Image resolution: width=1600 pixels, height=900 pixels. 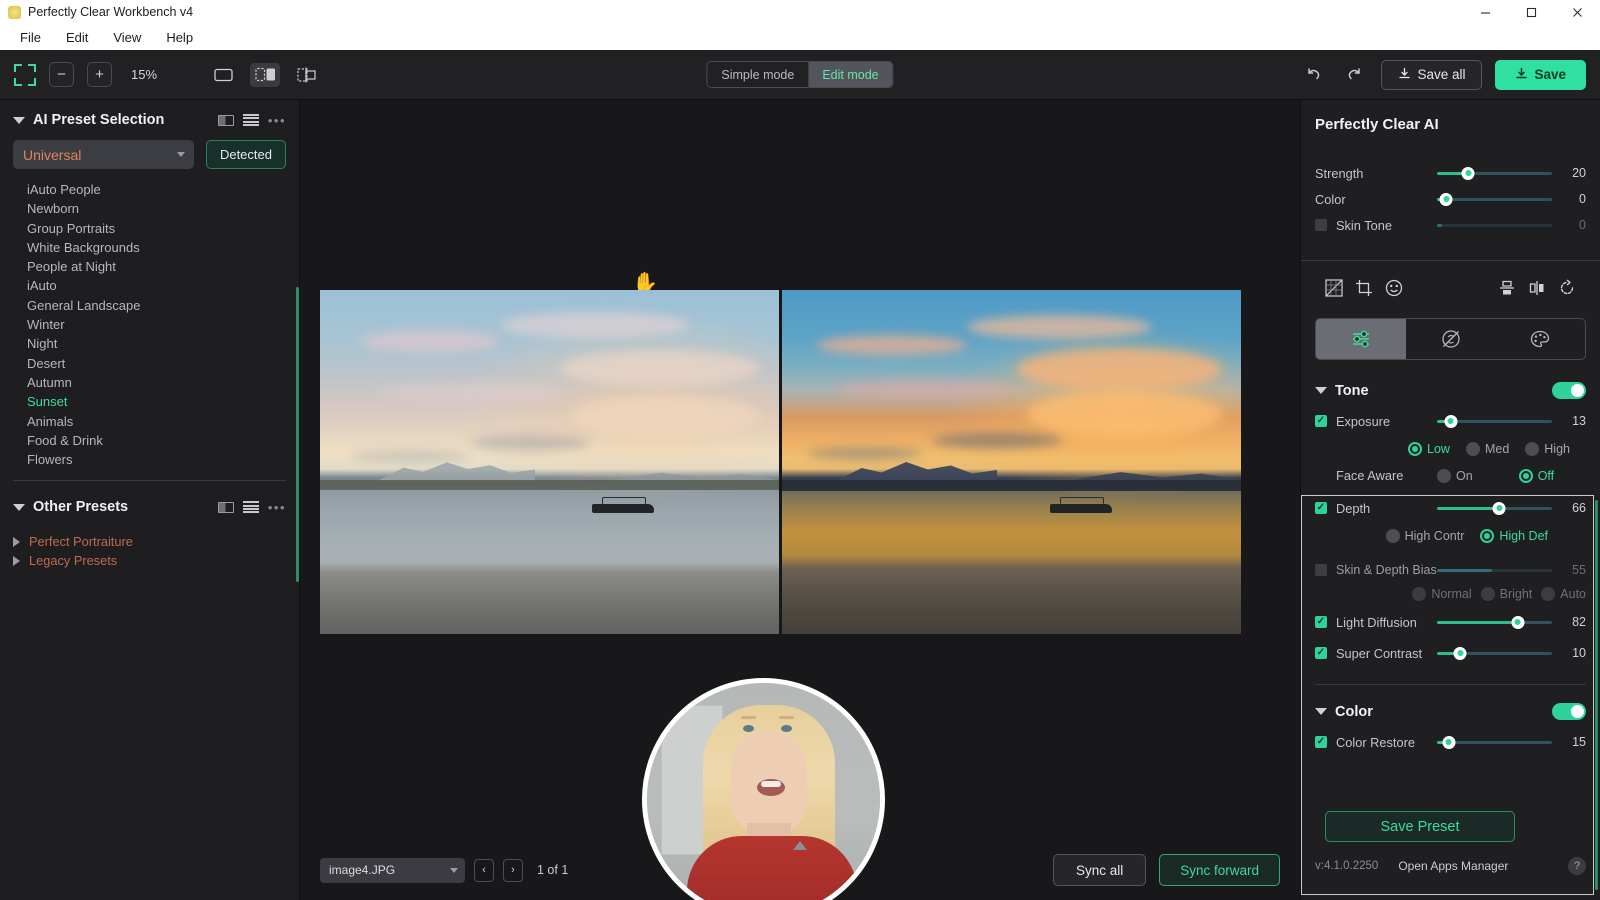 What do you see at coordinates (1321, 742) in the screenshot?
I see `color-restore-checkbox` at bounding box center [1321, 742].